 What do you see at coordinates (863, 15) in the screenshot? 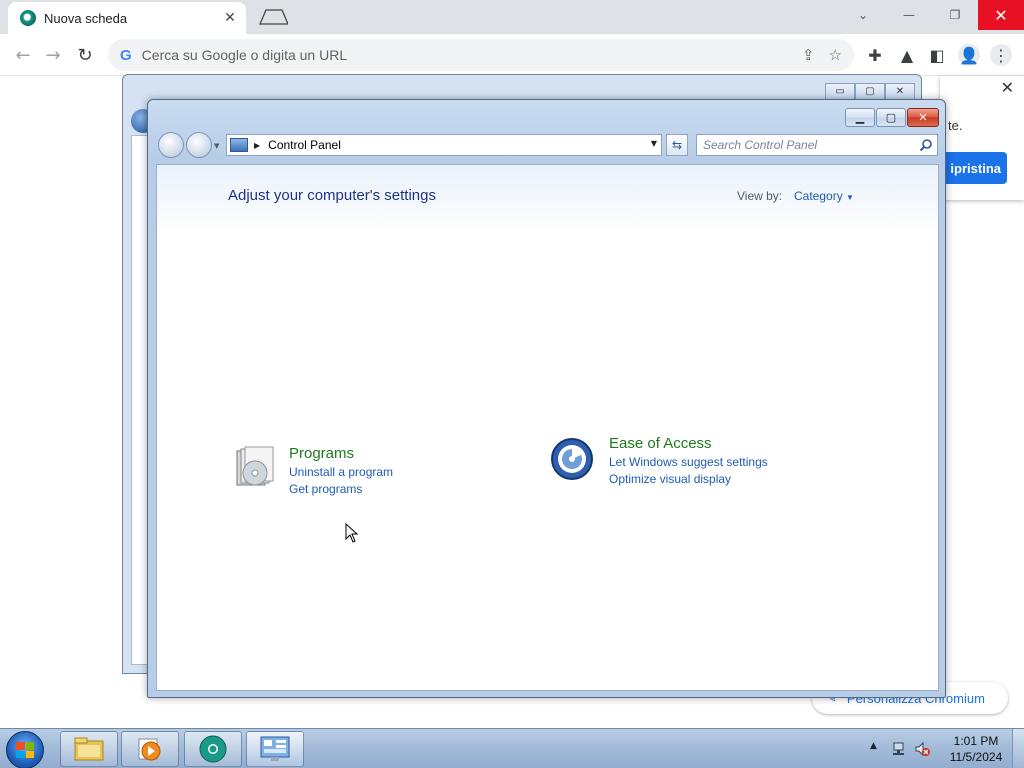
I see `chevron-down-icon: ⌄` at bounding box center [863, 15].